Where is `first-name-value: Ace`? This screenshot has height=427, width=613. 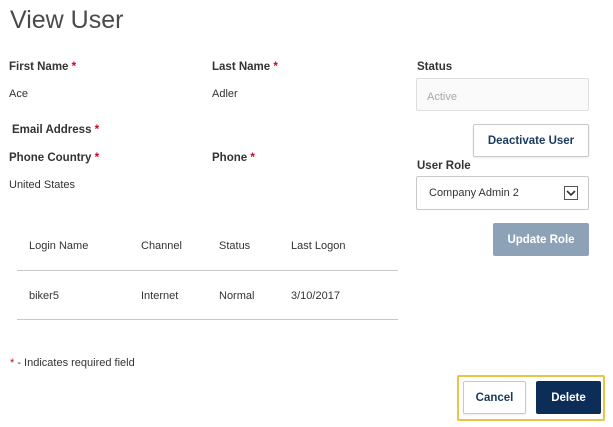 first-name-value: Ace is located at coordinates (18, 94).